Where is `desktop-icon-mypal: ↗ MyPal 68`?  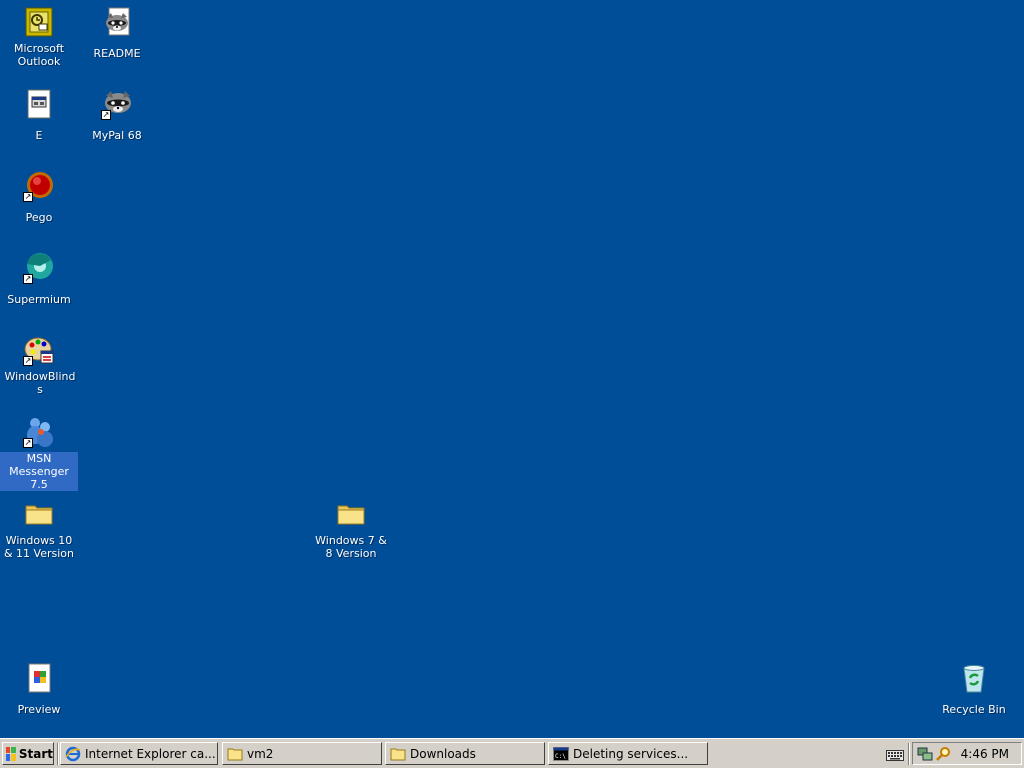
desktop-icon-mypal: ↗ MyPal 68 is located at coordinates (117, 114).